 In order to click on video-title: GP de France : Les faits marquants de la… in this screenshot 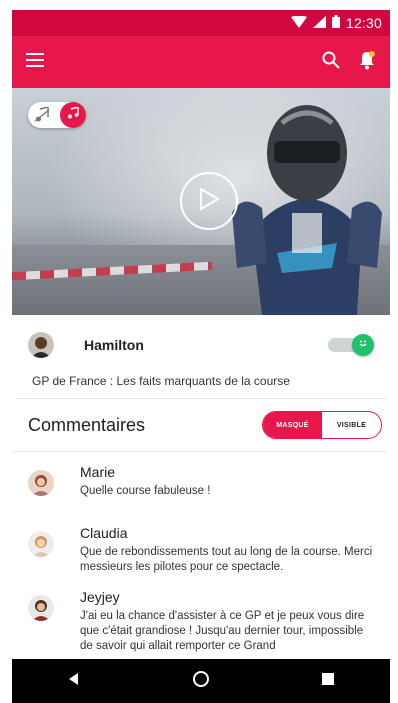, I will do `click(201, 380)`.